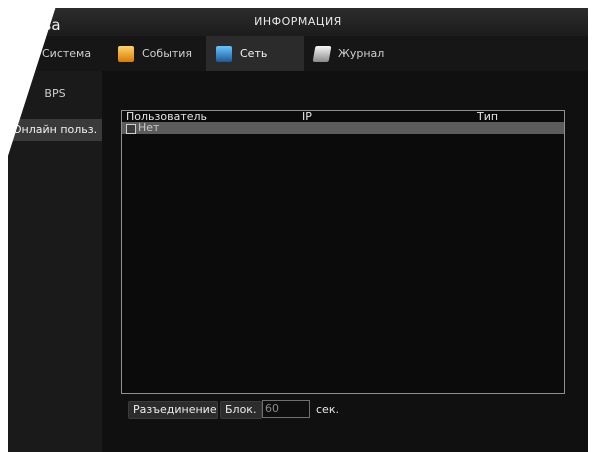 This screenshot has width=596, height=452. Describe the element at coordinates (343, 127) in the screenshot. I see `table-row: Нет` at that location.